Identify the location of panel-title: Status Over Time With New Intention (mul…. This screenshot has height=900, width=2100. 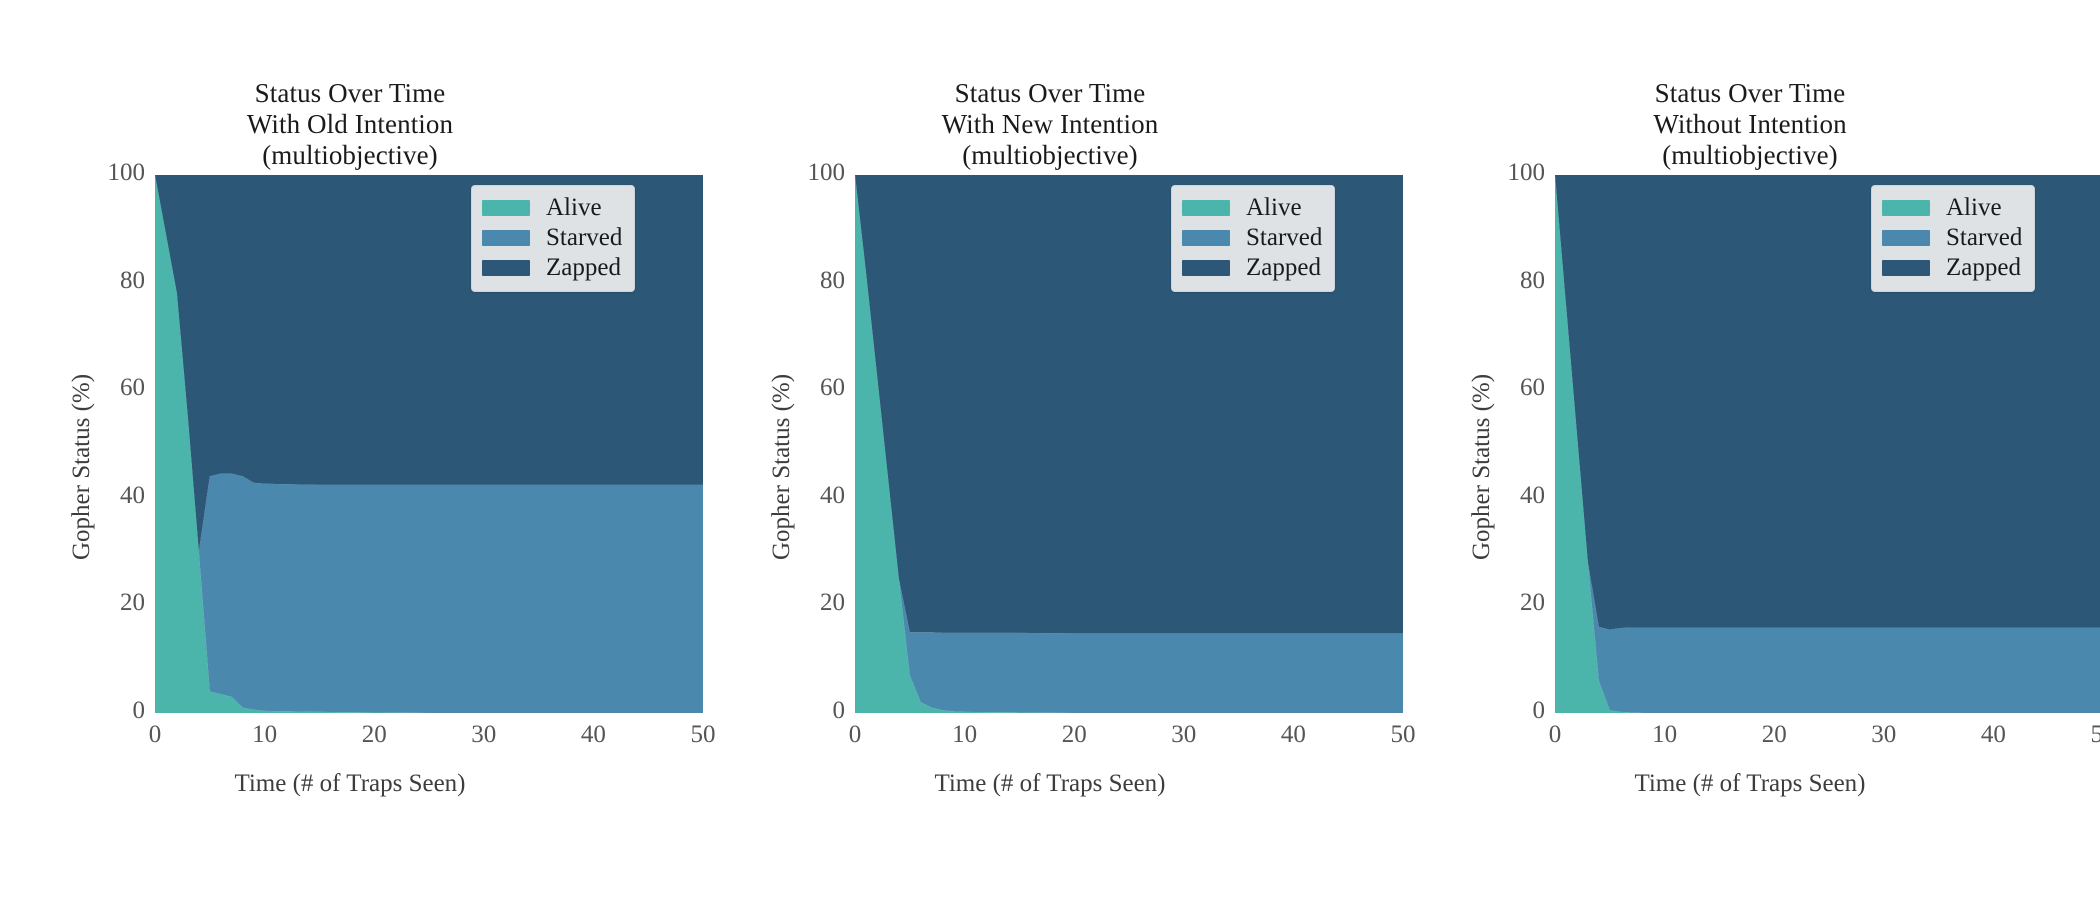
(1050, 124).